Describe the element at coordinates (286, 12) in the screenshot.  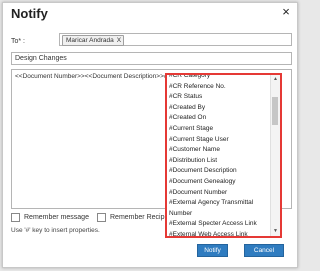
I see `close-icon: ×` at that location.